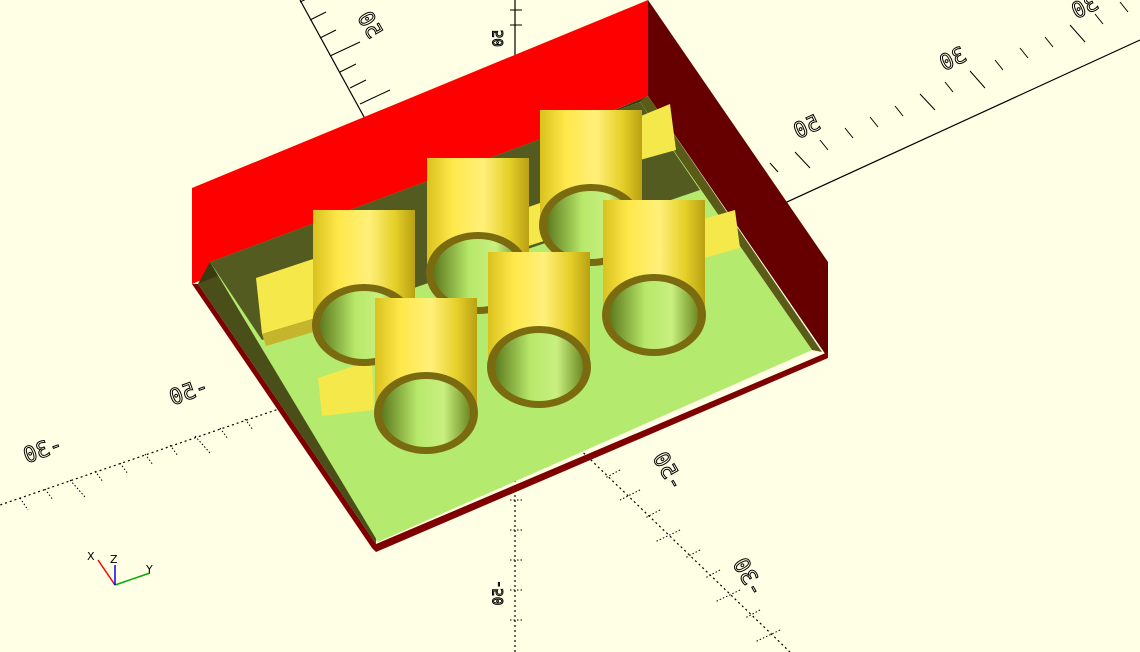  Describe the element at coordinates (748, 577) in the screenshot. I see `axis-label-x-neg-30: -30` at that location.